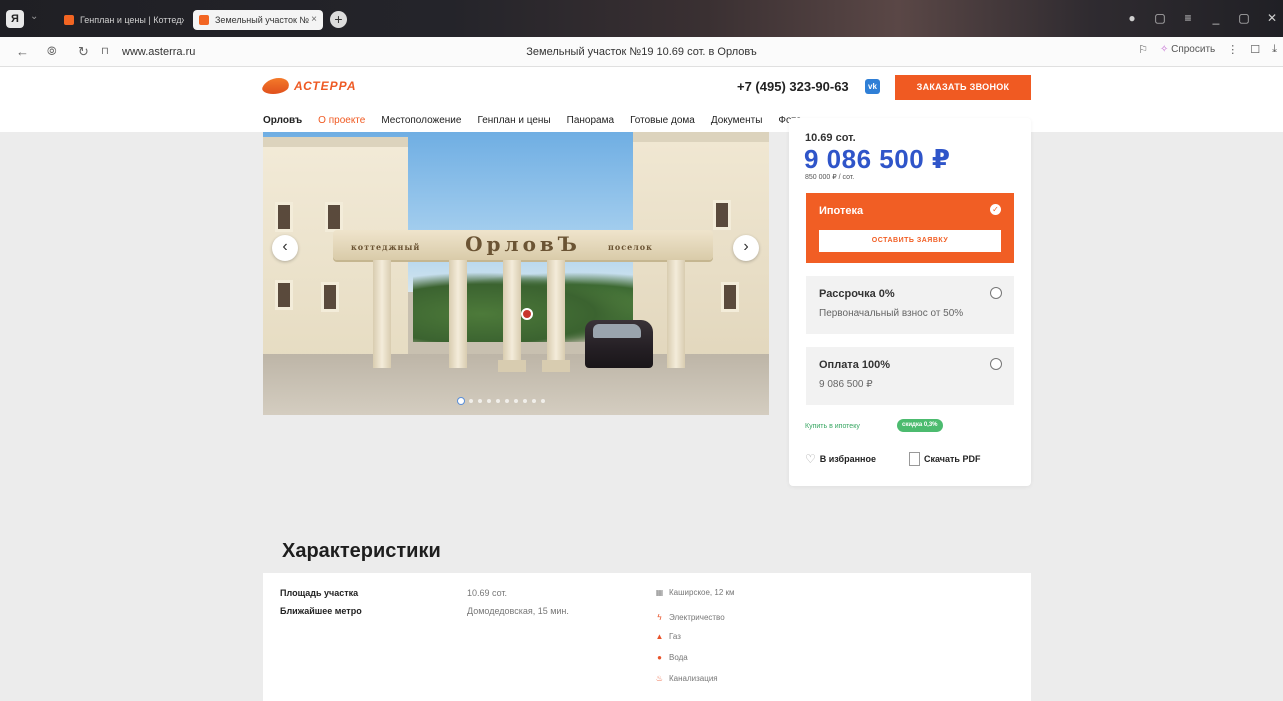 This screenshot has width=1283, height=701. I want to click on feature-label: Каширское, 12 км, so click(702, 592).